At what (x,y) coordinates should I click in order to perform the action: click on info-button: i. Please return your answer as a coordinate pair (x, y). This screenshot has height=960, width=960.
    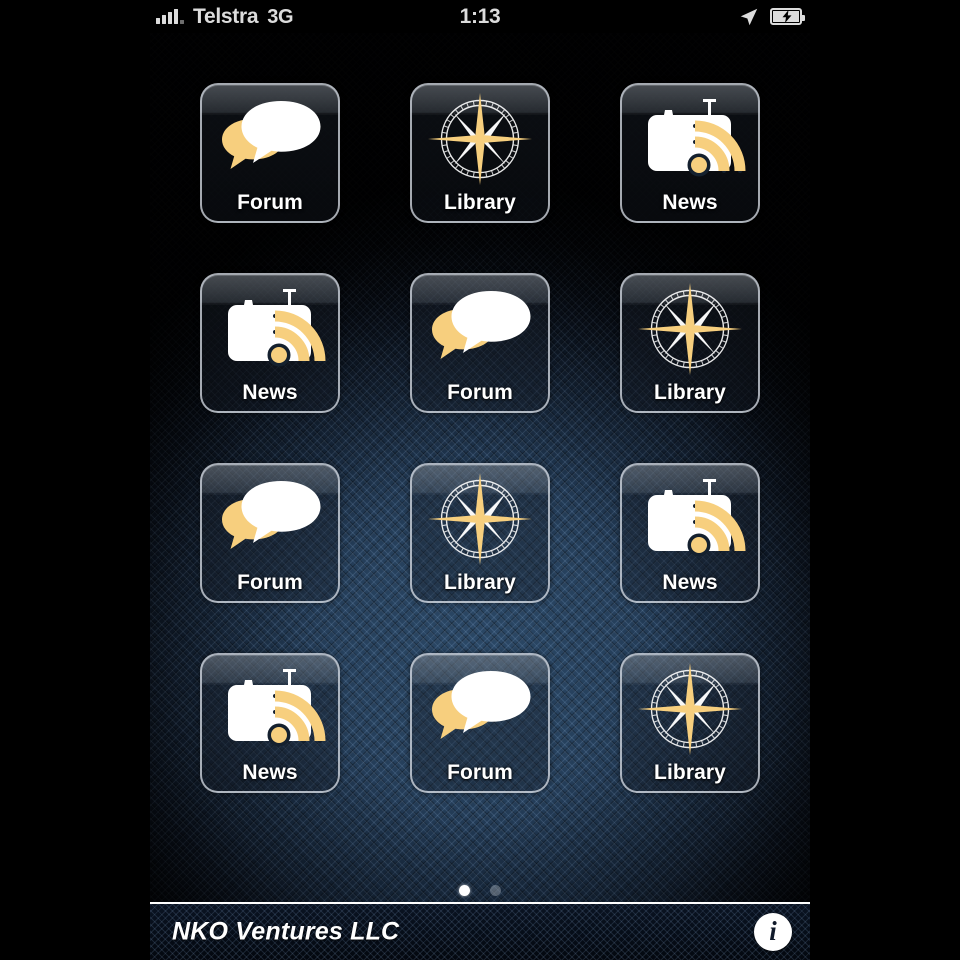
    Looking at the image, I should click on (773, 932).